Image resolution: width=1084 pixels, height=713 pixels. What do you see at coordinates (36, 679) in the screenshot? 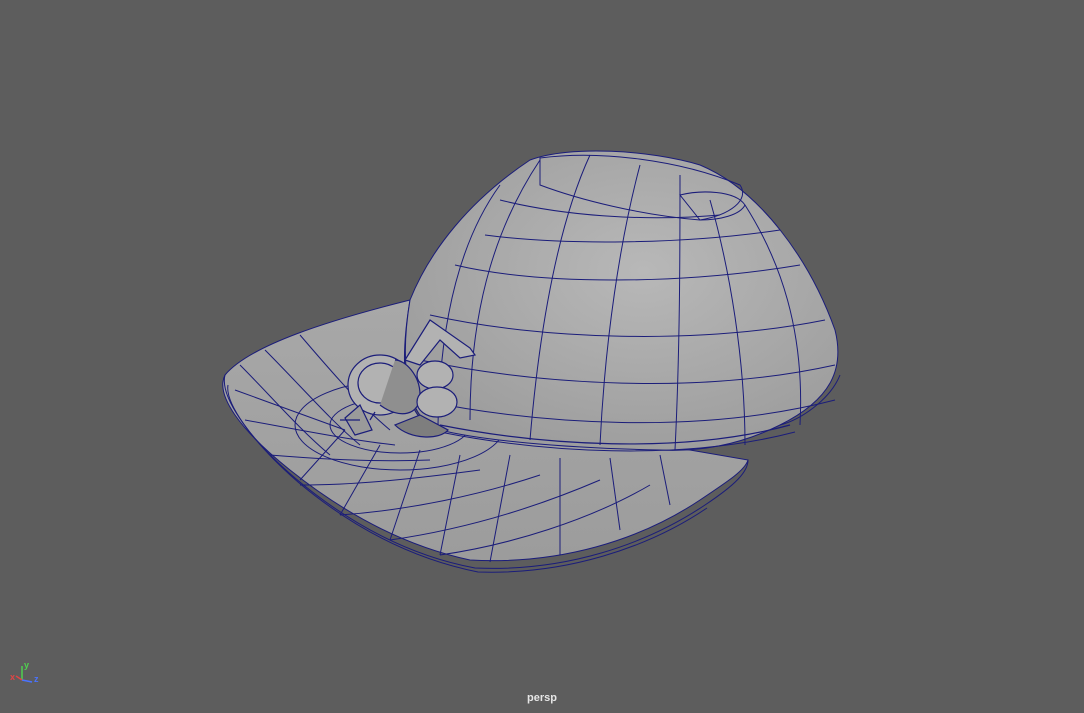
I see `axis-z-label: z` at bounding box center [36, 679].